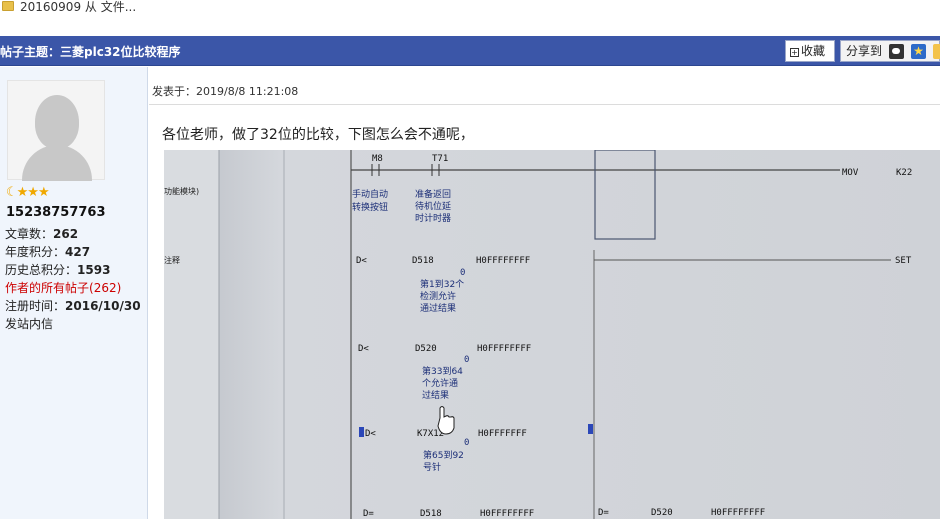  I want to click on posted-time: 发表于：2019/8/8 11:21:08, so click(225, 91).